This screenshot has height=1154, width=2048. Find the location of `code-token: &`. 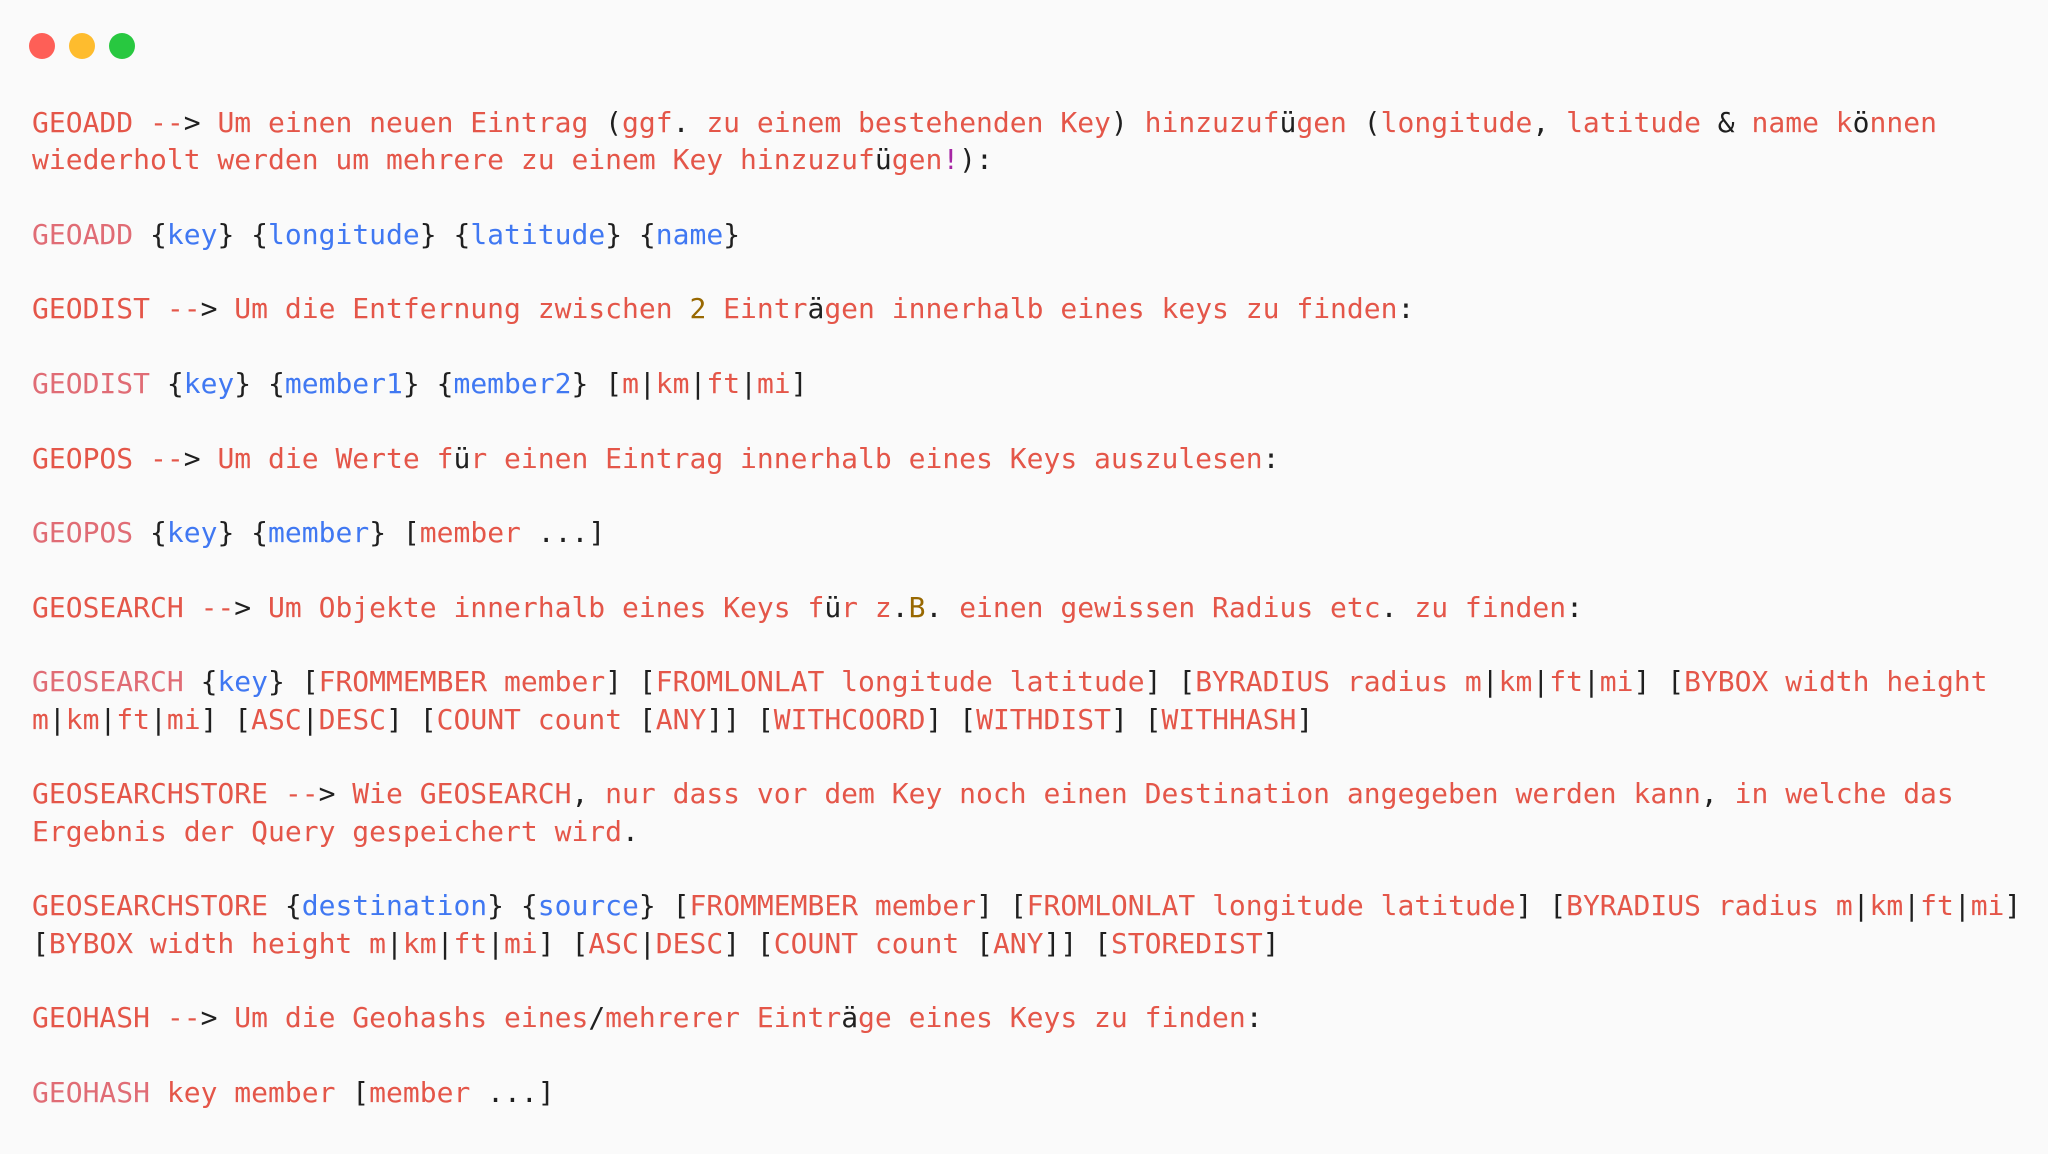

code-token: & is located at coordinates (1734, 122).